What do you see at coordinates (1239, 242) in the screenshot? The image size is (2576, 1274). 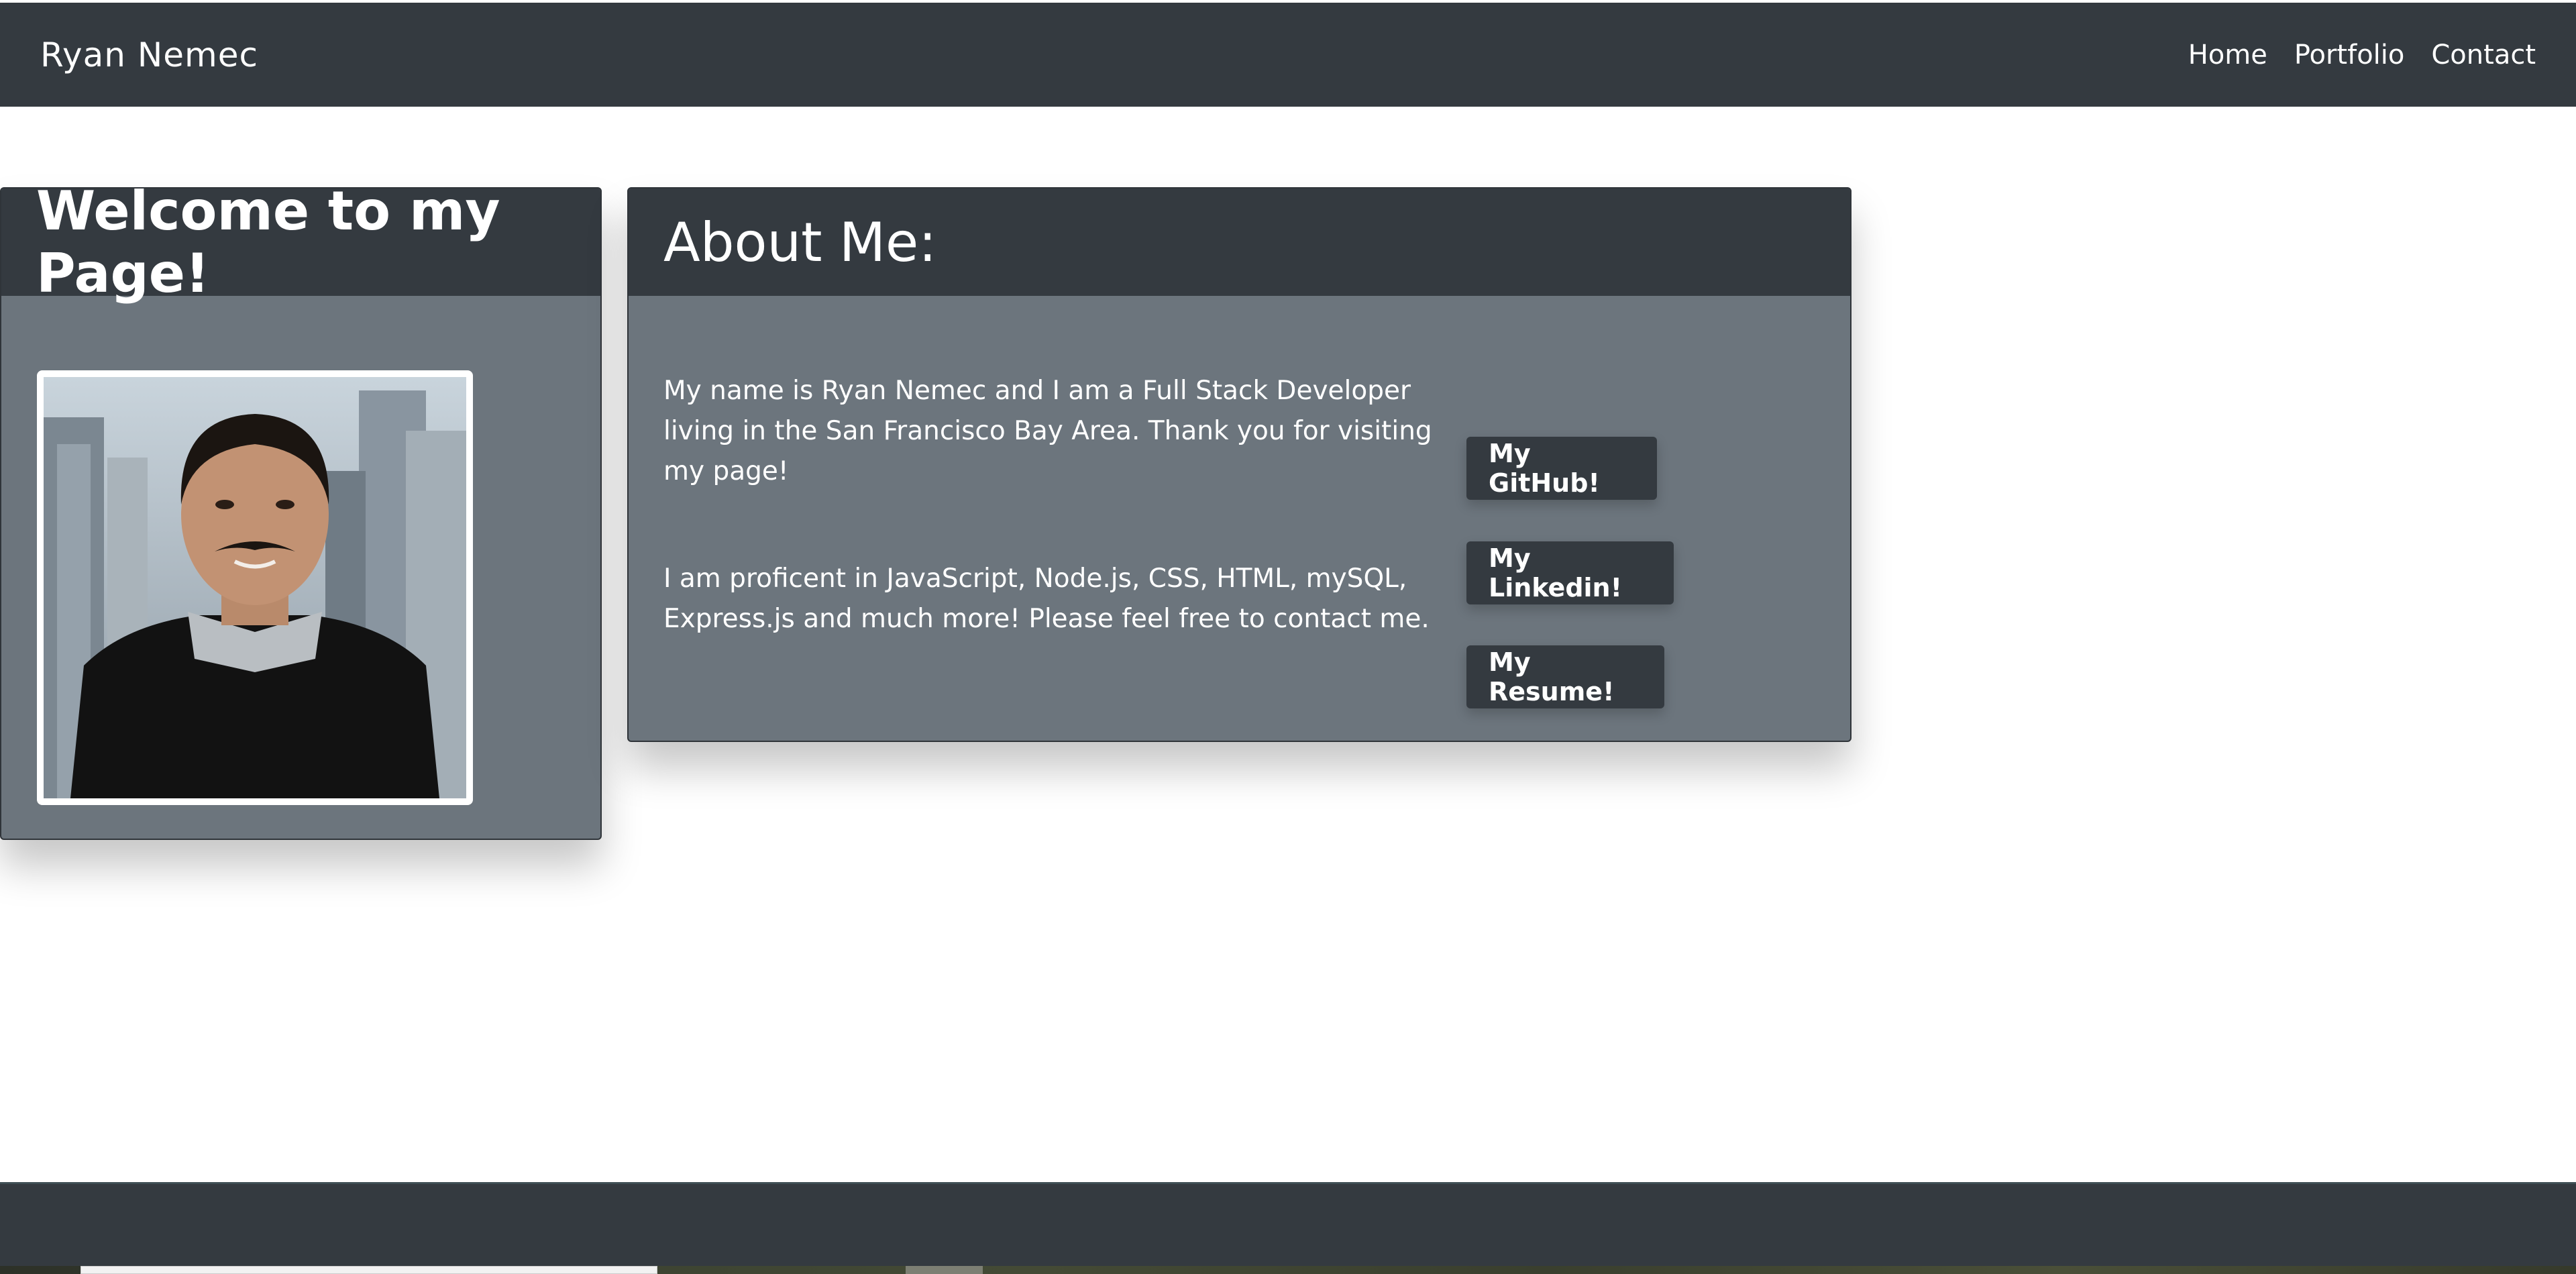 I see `about-card-header: About Me:` at bounding box center [1239, 242].